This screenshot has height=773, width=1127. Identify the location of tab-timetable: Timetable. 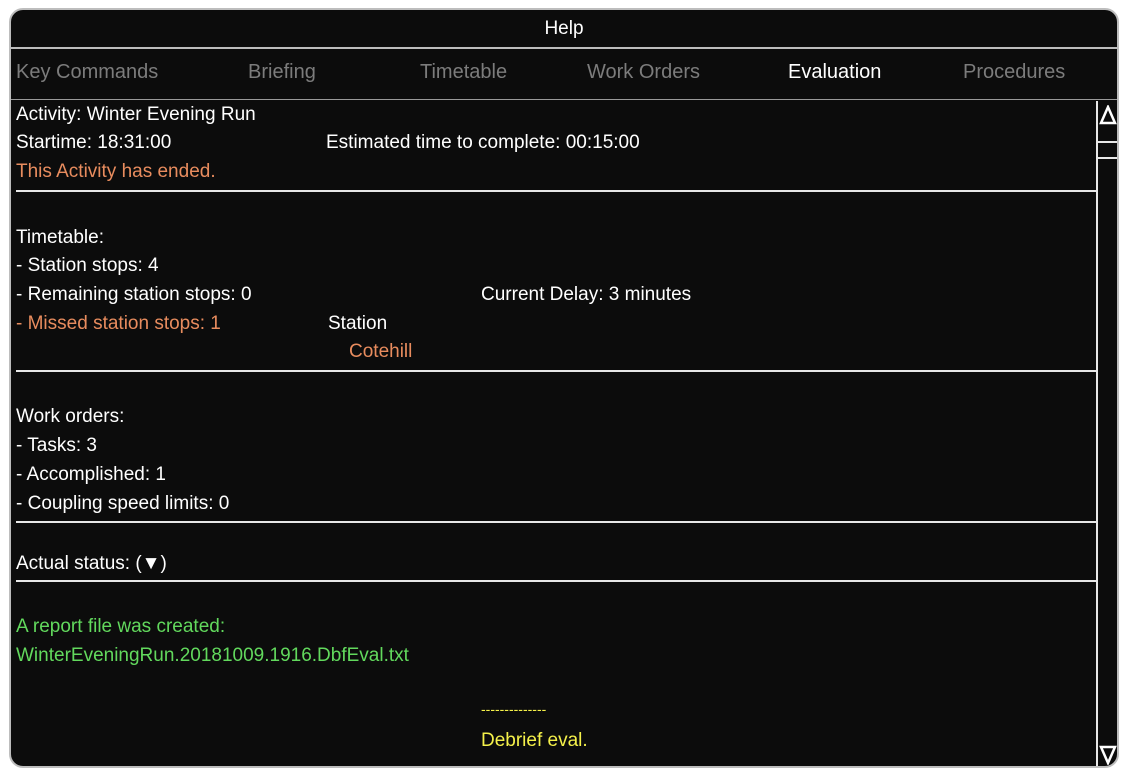
(463, 72).